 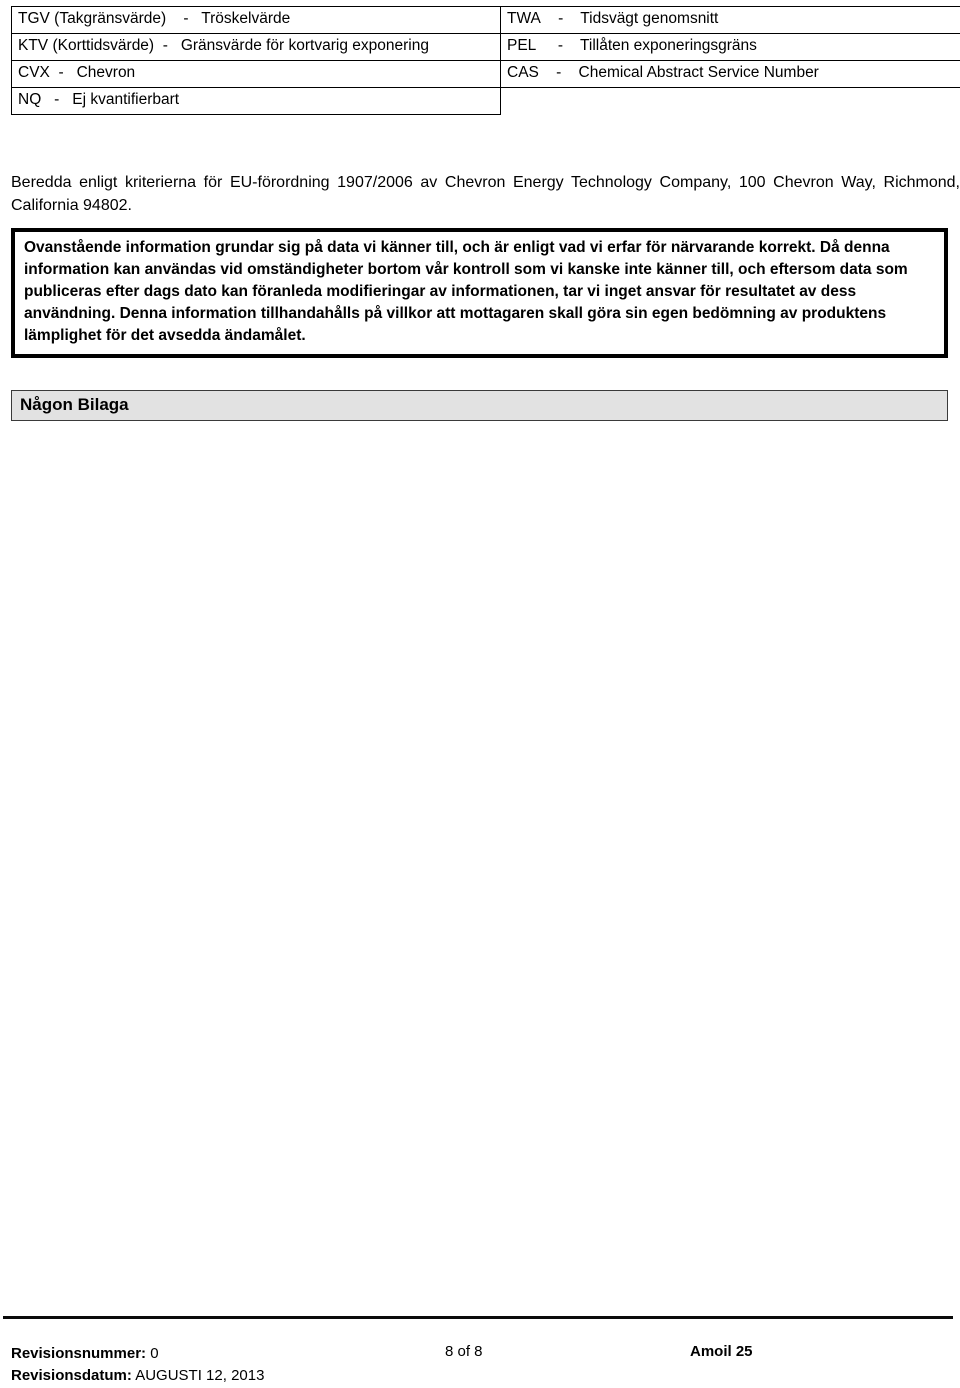 I want to click on abbrev-term: Tillåten exponeringsgräns, so click(x=668, y=45).